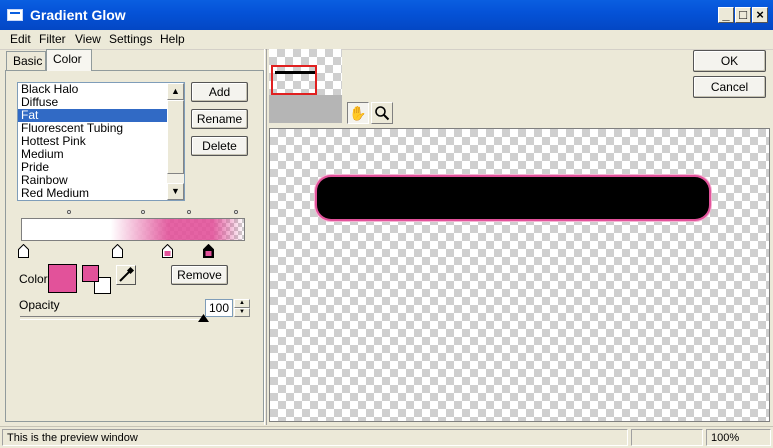 The height and width of the screenshot is (448, 773). I want to click on hand-pan-icon: ✋, so click(358, 113).